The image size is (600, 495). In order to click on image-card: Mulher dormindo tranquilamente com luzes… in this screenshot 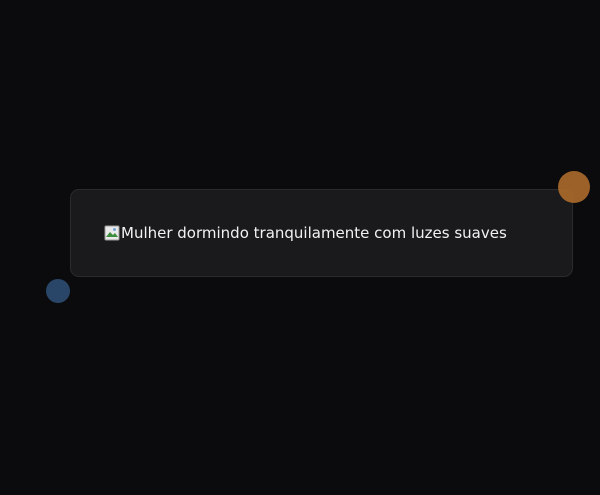, I will do `click(321, 233)`.